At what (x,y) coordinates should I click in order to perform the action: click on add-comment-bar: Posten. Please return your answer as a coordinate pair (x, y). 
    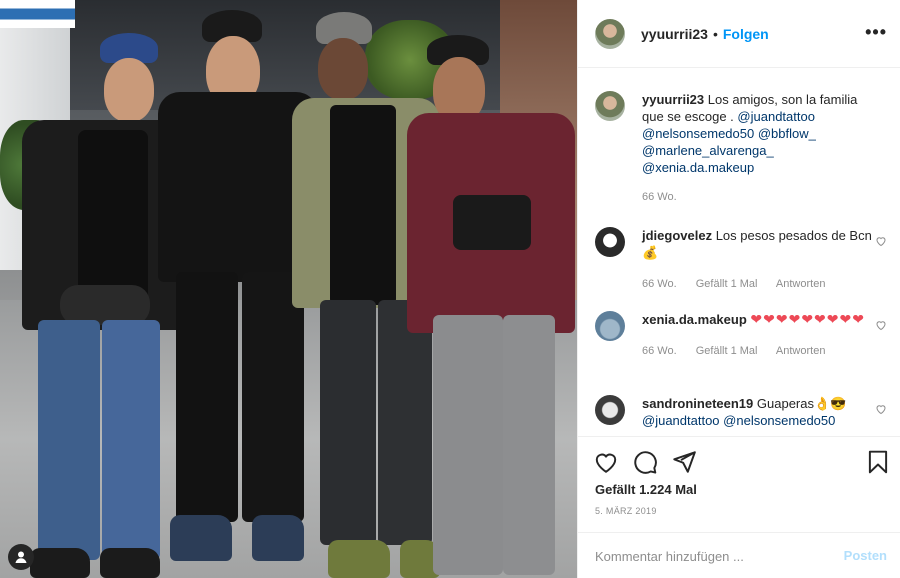
    Looking at the image, I should click on (739, 555).